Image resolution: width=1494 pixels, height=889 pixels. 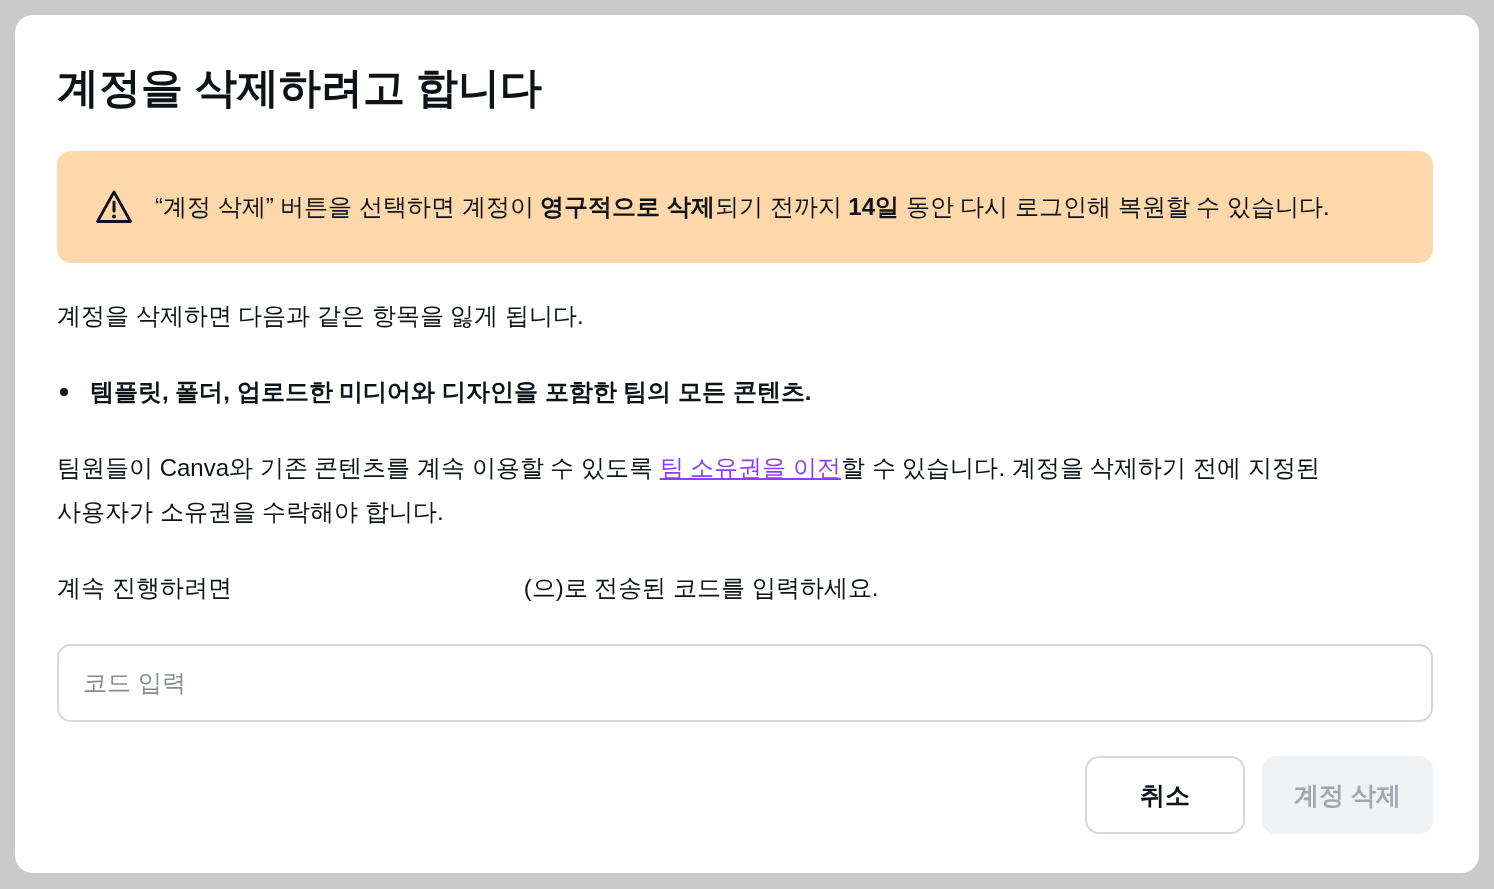 What do you see at coordinates (321, 316) in the screenshot?
I see `intro-text: 계정을 삭제하면 다음과 같은 항목을 잃게 됩니다.` at bounding box center [321, 316].